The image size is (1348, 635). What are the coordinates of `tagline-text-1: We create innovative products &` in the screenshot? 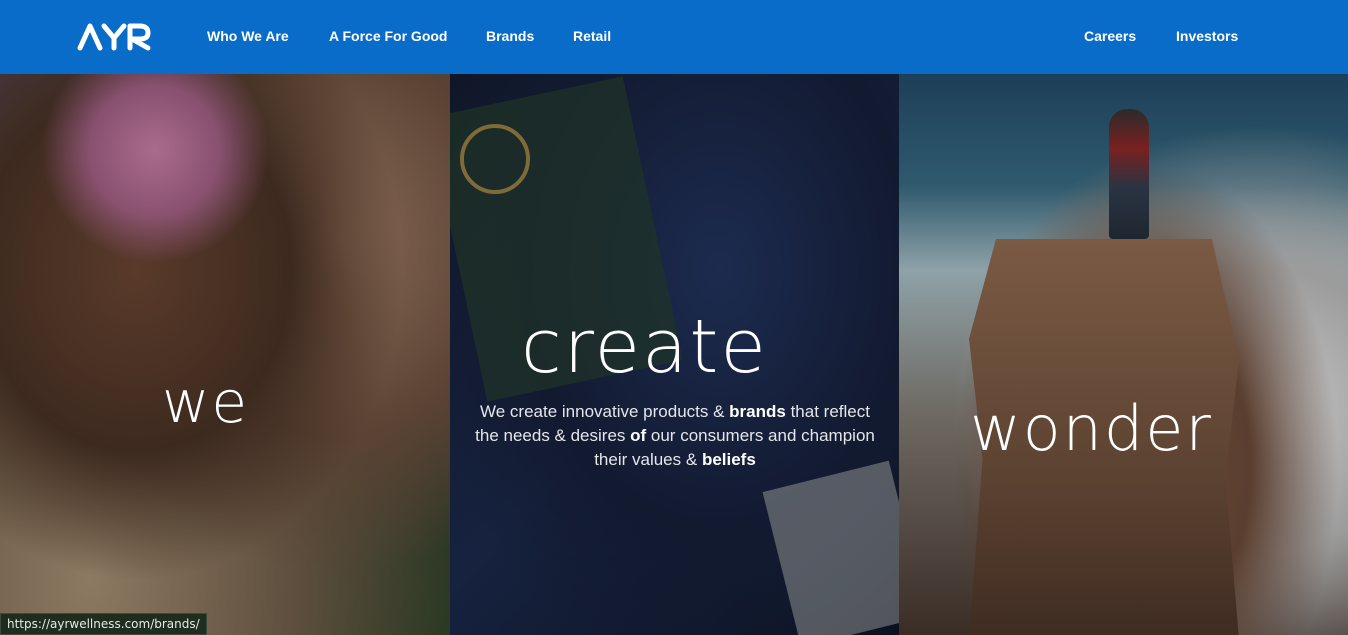 It's located at (605, 411).